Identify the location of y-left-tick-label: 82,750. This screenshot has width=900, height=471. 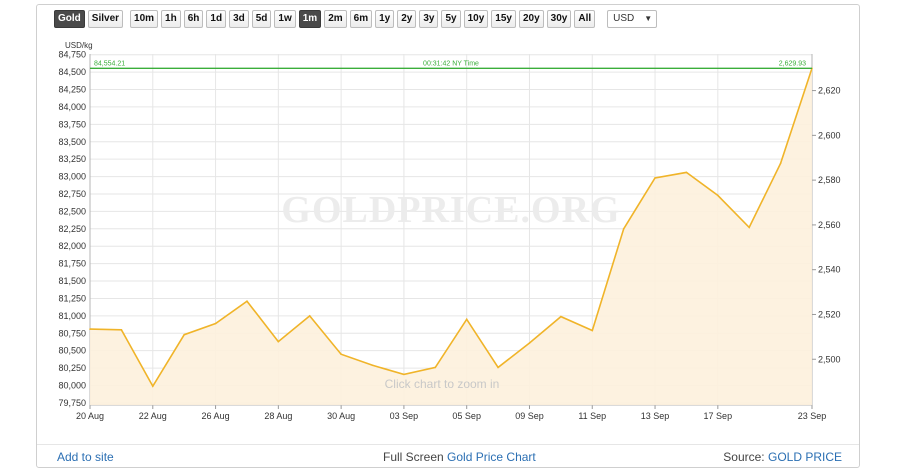
(72, 194).